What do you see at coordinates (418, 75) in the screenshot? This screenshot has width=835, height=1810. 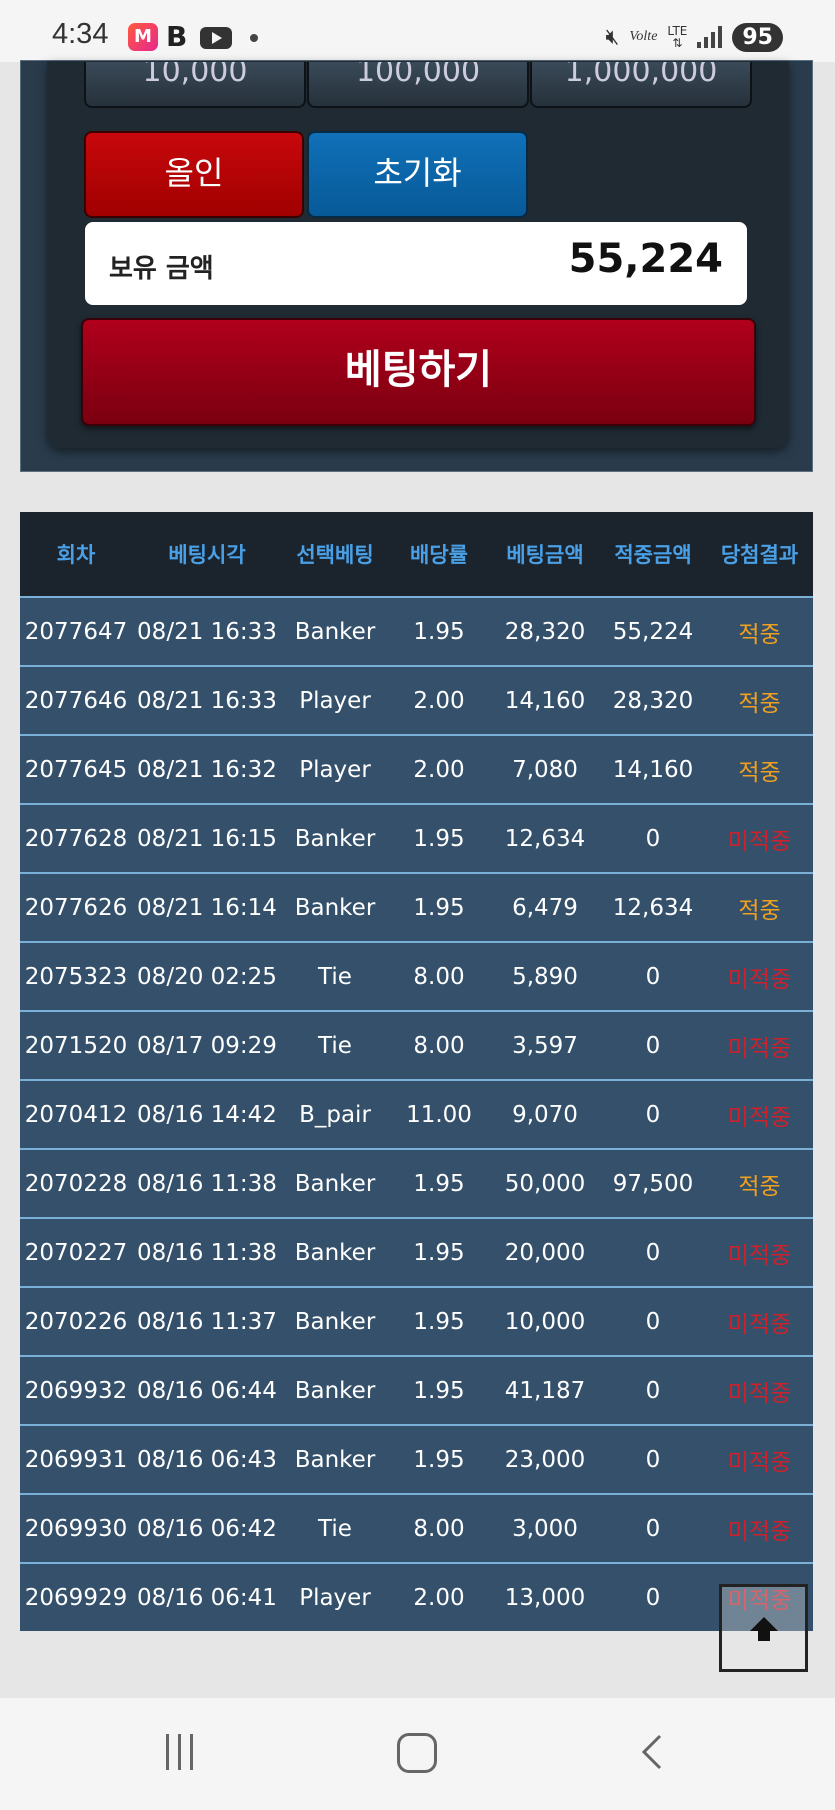 I see `chip-label: 100,000` at bounding box center [418, 75].